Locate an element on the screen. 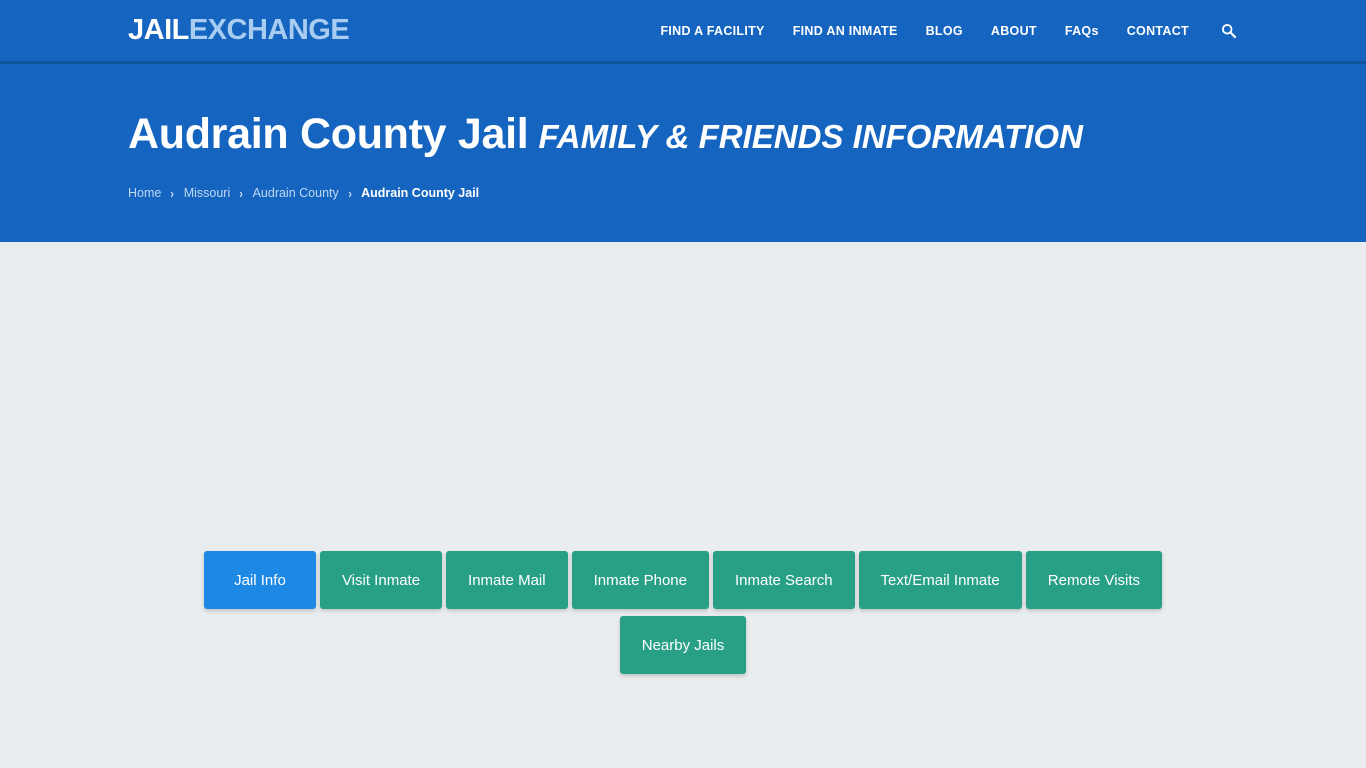 The height and width of the screenshot is (768, 1366). site-logo: JAILEXCHANGE is located at coordinates (239, 30).